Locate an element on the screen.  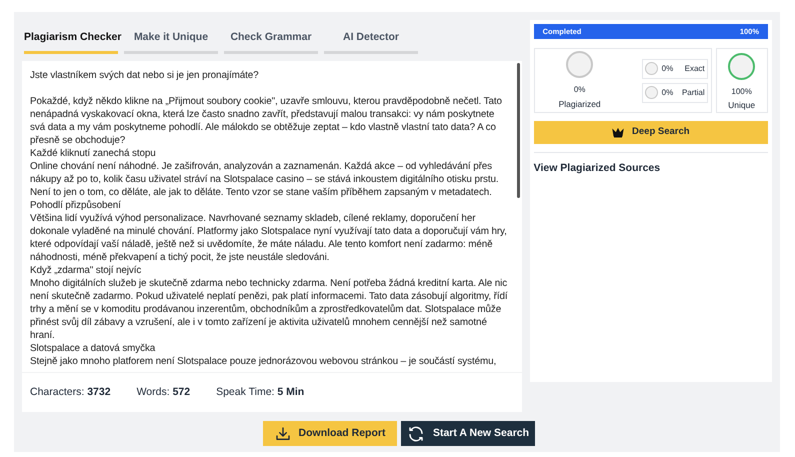
match-label: Partial is located at coordinates (693, 92).